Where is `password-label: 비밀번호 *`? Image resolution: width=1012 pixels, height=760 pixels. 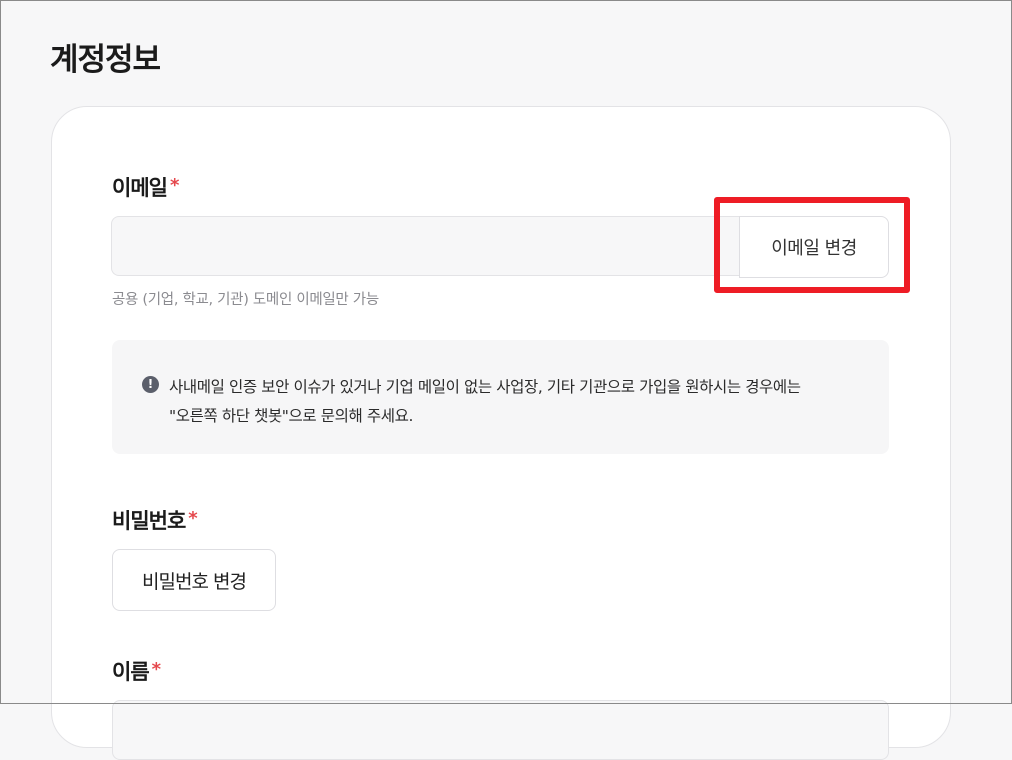
password-label: 비밀번호 * is located at coordinates (155, 520).